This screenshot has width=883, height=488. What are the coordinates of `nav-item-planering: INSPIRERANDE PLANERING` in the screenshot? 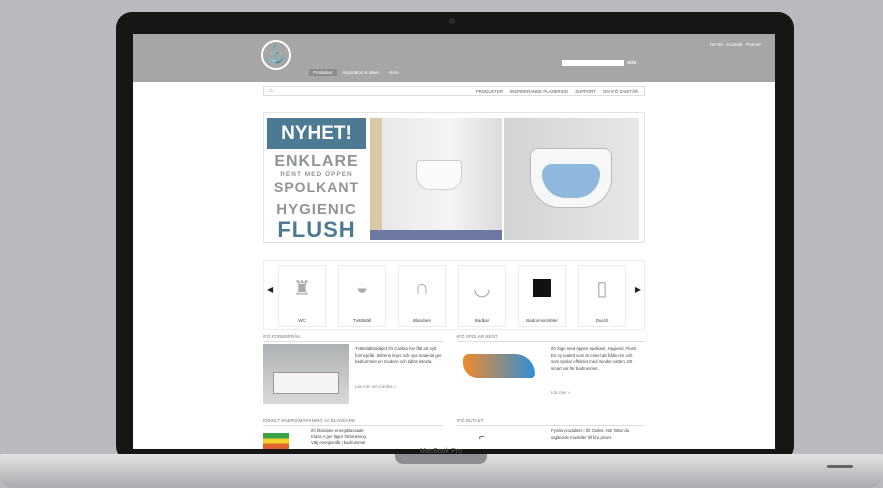 It's located at (539, 91).